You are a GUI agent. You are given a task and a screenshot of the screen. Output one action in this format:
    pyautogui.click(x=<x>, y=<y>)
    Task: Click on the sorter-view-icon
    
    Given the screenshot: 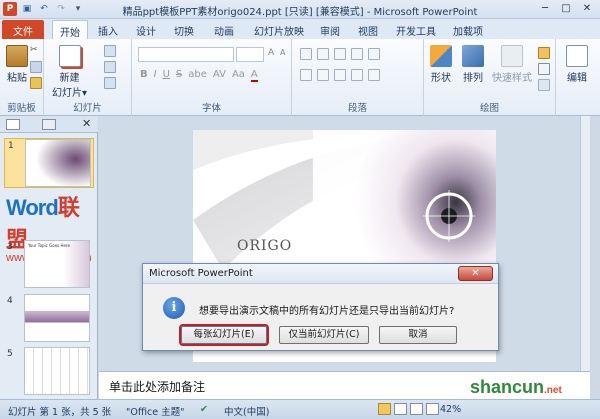 What is the action you would take?
    pyautogui.click(x=400, y=409)
    